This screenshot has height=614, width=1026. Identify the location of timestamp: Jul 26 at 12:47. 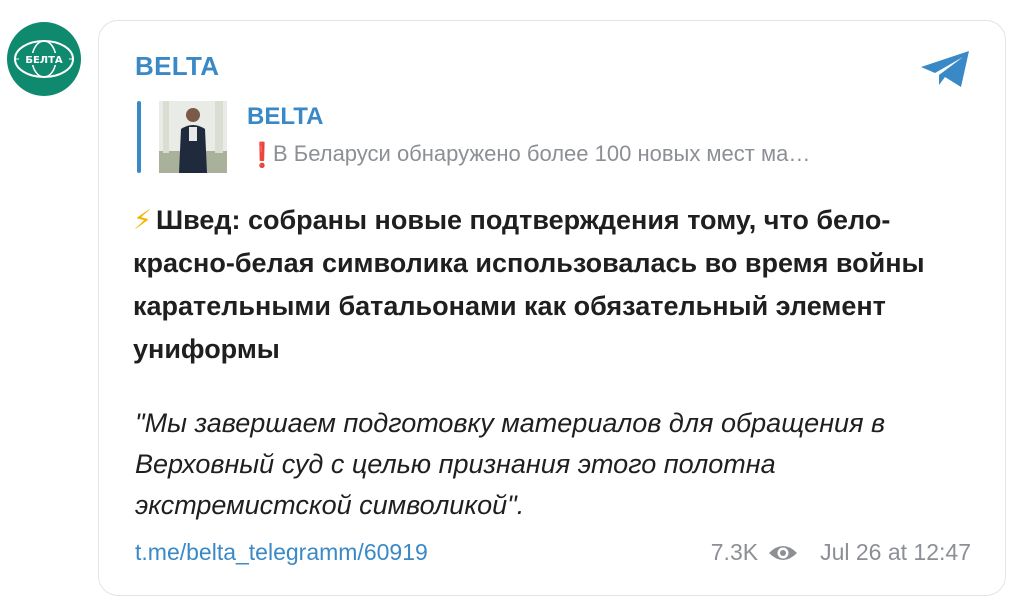
(895, 552).